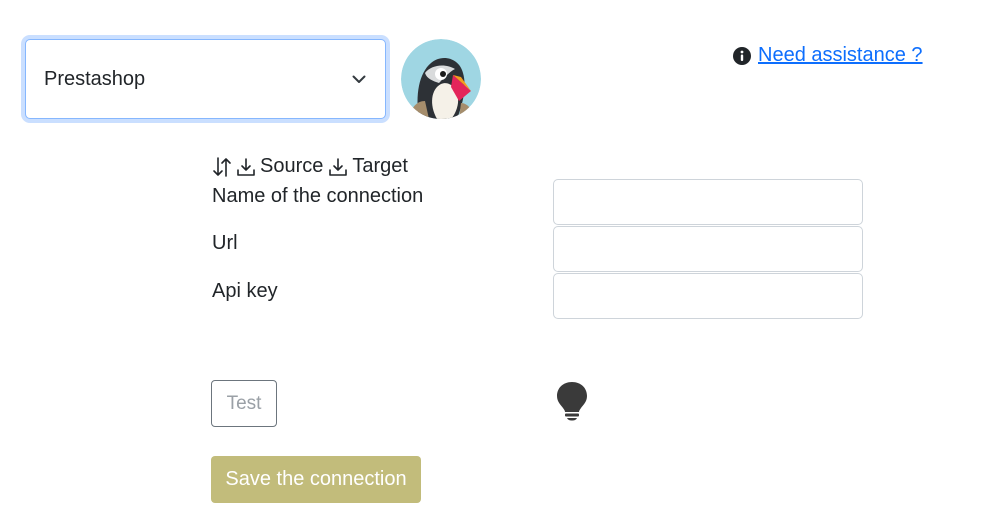 This screenshot has width=989, height=525. What do you see at coordinates (222, 167) in the screenshot?
I see `swap-vertical-icon` at bounding box center [222, 167].